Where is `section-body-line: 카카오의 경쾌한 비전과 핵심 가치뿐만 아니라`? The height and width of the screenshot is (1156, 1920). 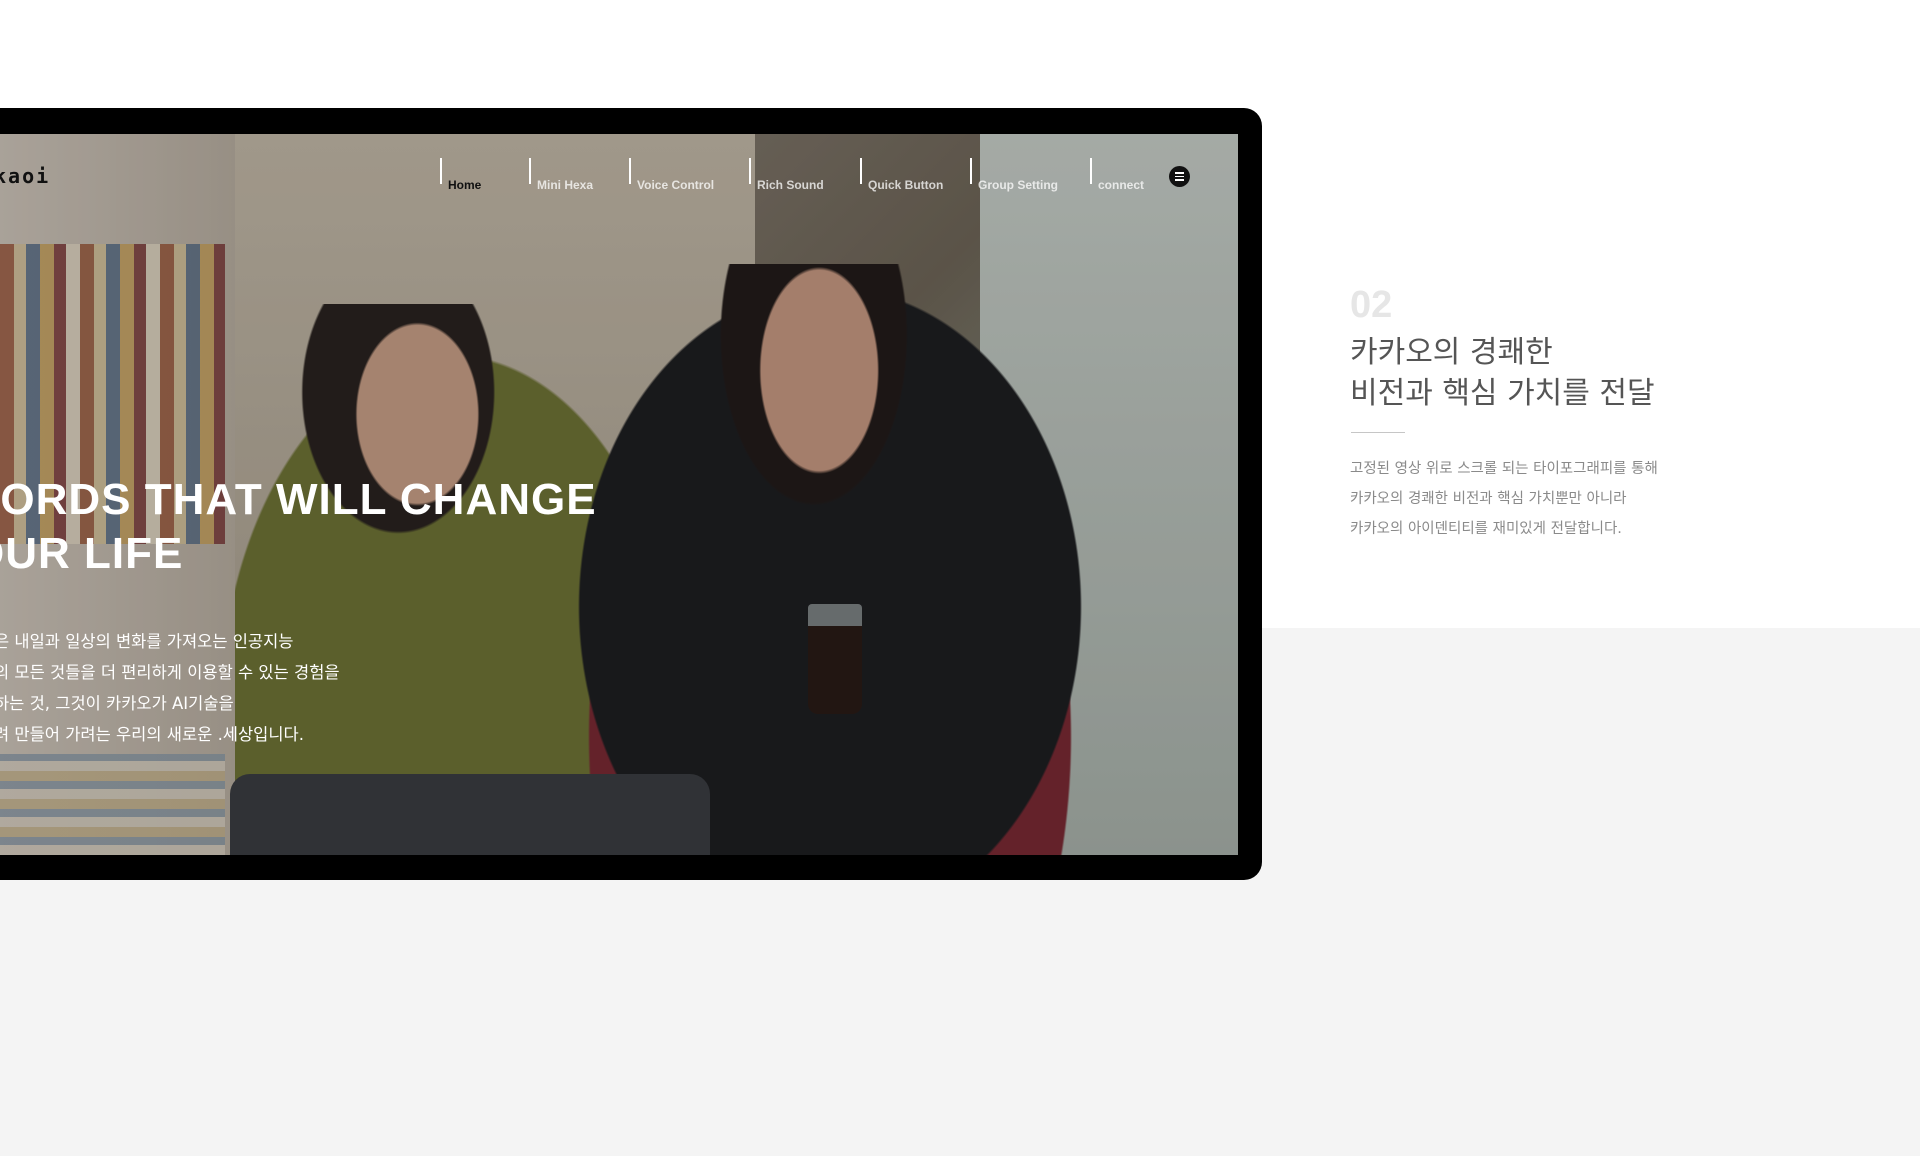
section-body-line: 카카오의 경쾌한 비전과 핵심 가치뿐만 아니라 is located at coordinates (1488, 499).